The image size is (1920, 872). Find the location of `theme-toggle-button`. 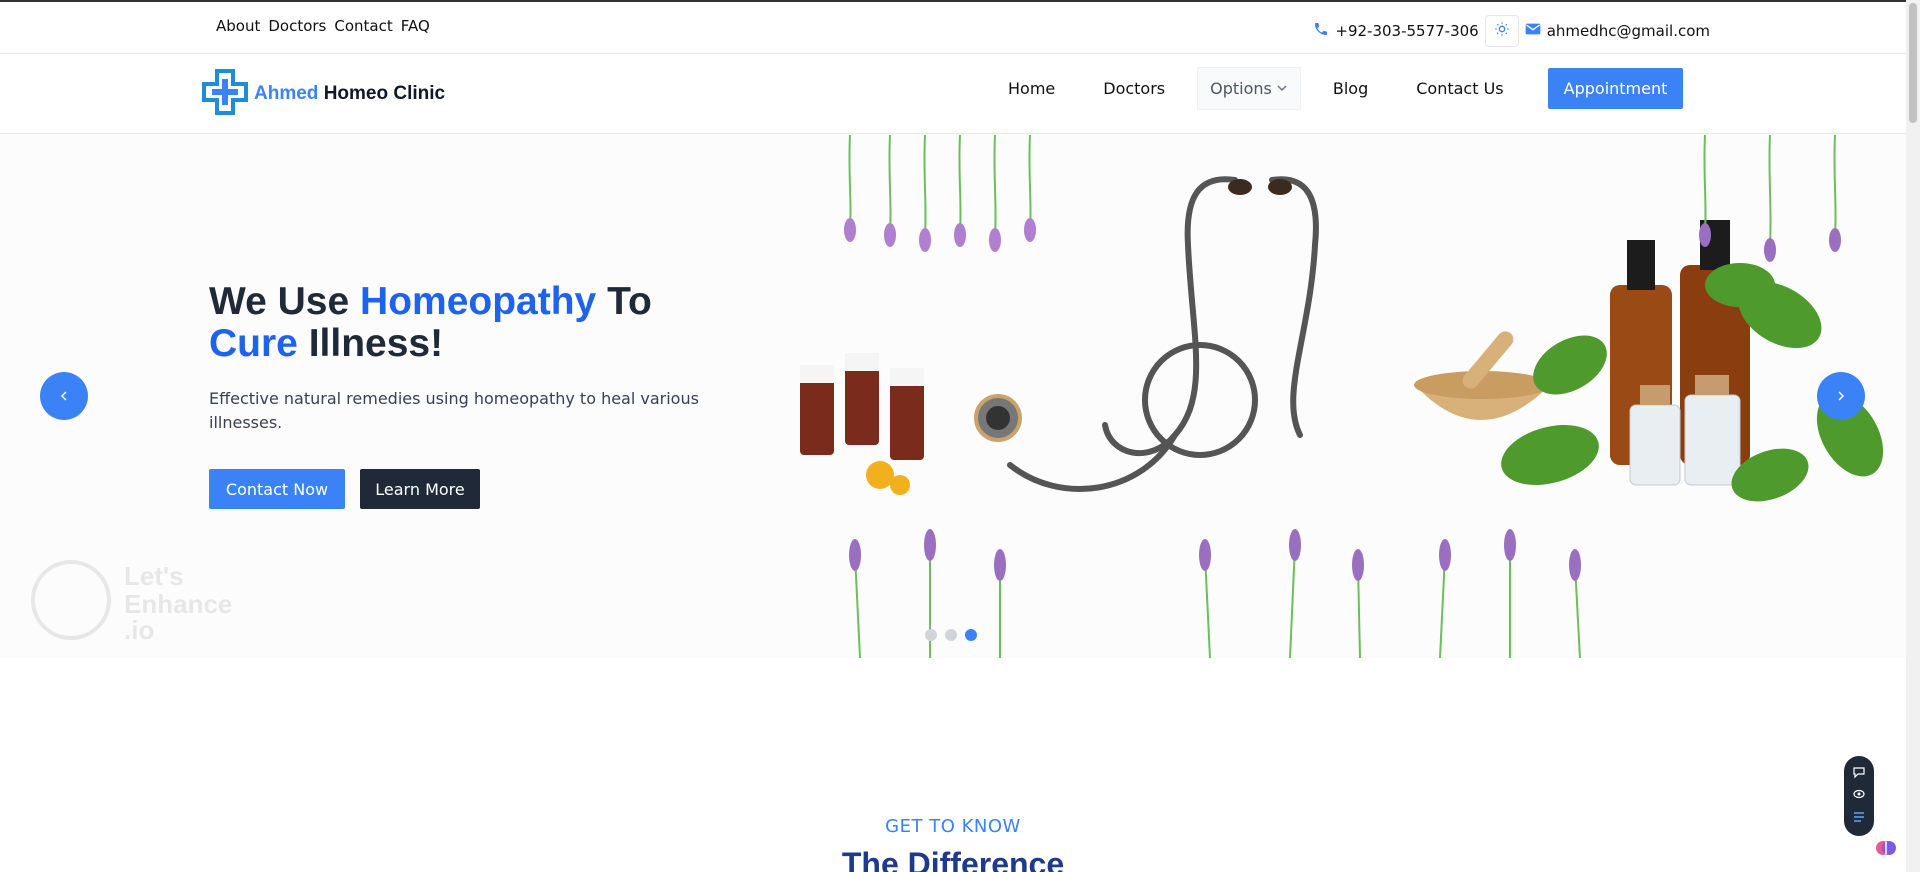

theme-toggle-button is located at coordinates (1501, 31).